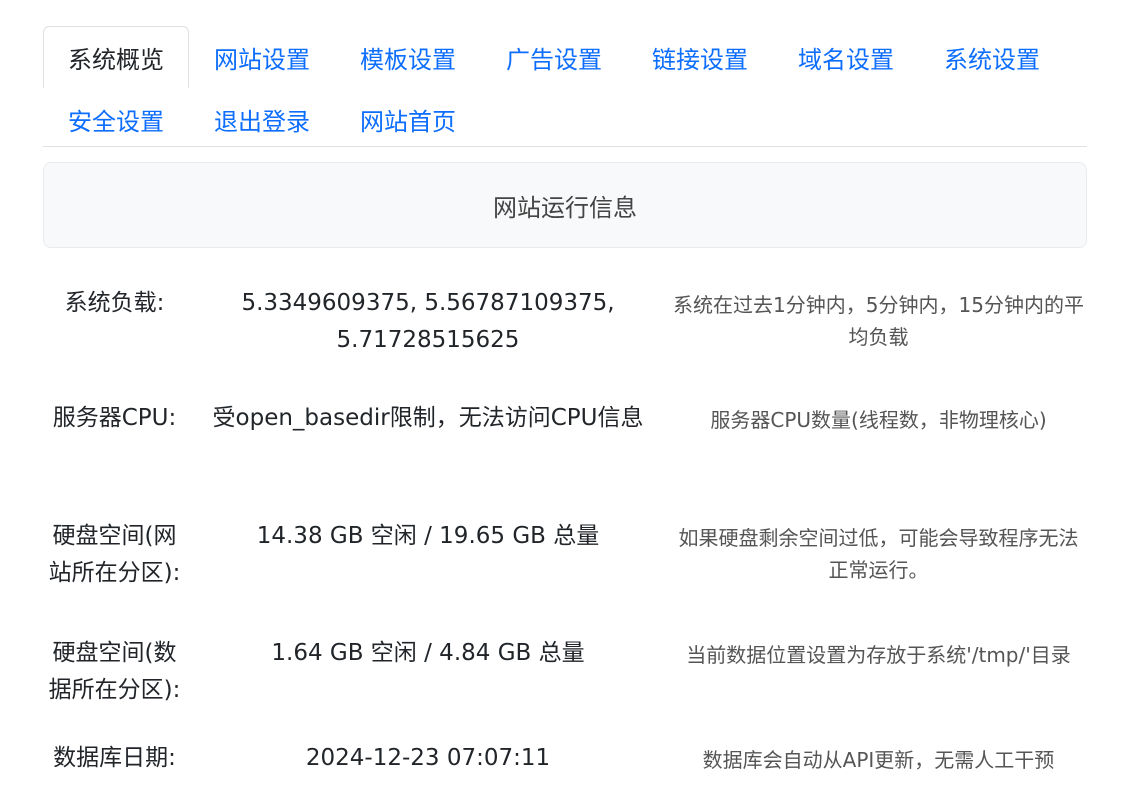  I want to click on row-description: 当前数据位置设置为存放于系统'/tmp/'目录, so click(878, 655).